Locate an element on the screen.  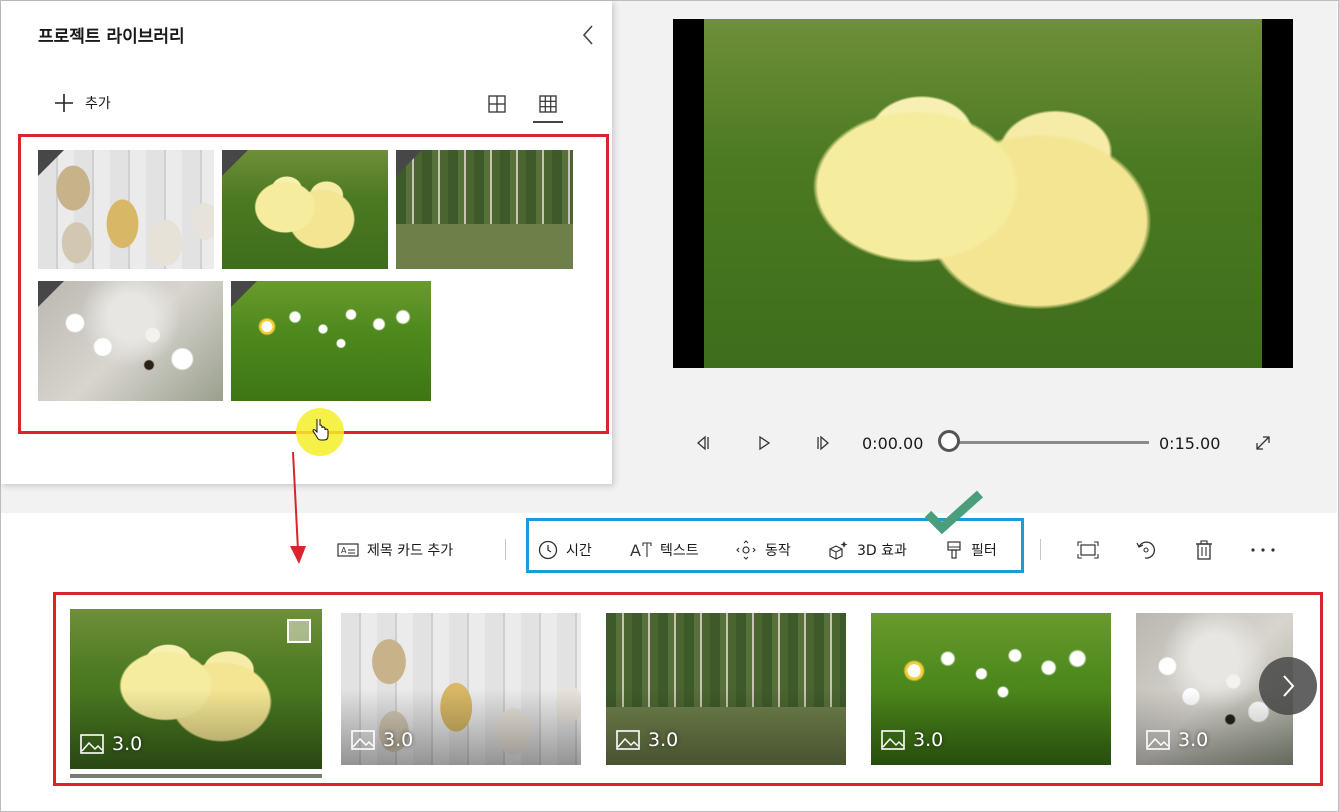
total-time: 0:15.00 is located at coordinates (1190, 443).